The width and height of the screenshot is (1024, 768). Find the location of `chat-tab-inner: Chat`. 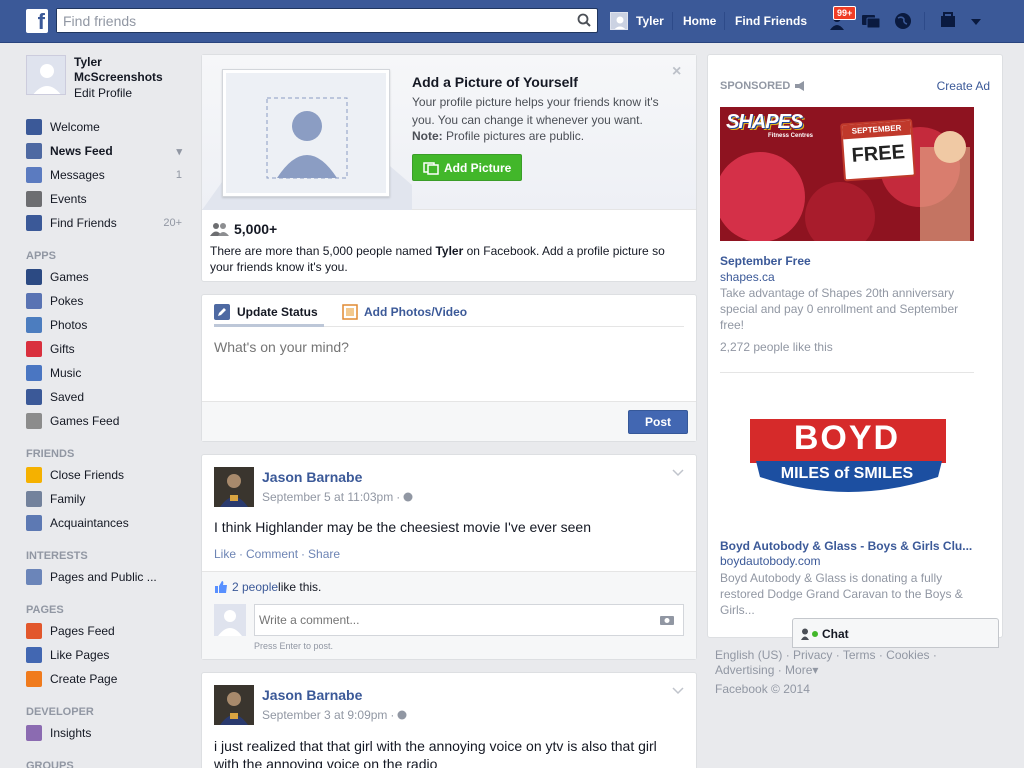

chat-tab-inner: Chat is located at coordinates (825, 634).